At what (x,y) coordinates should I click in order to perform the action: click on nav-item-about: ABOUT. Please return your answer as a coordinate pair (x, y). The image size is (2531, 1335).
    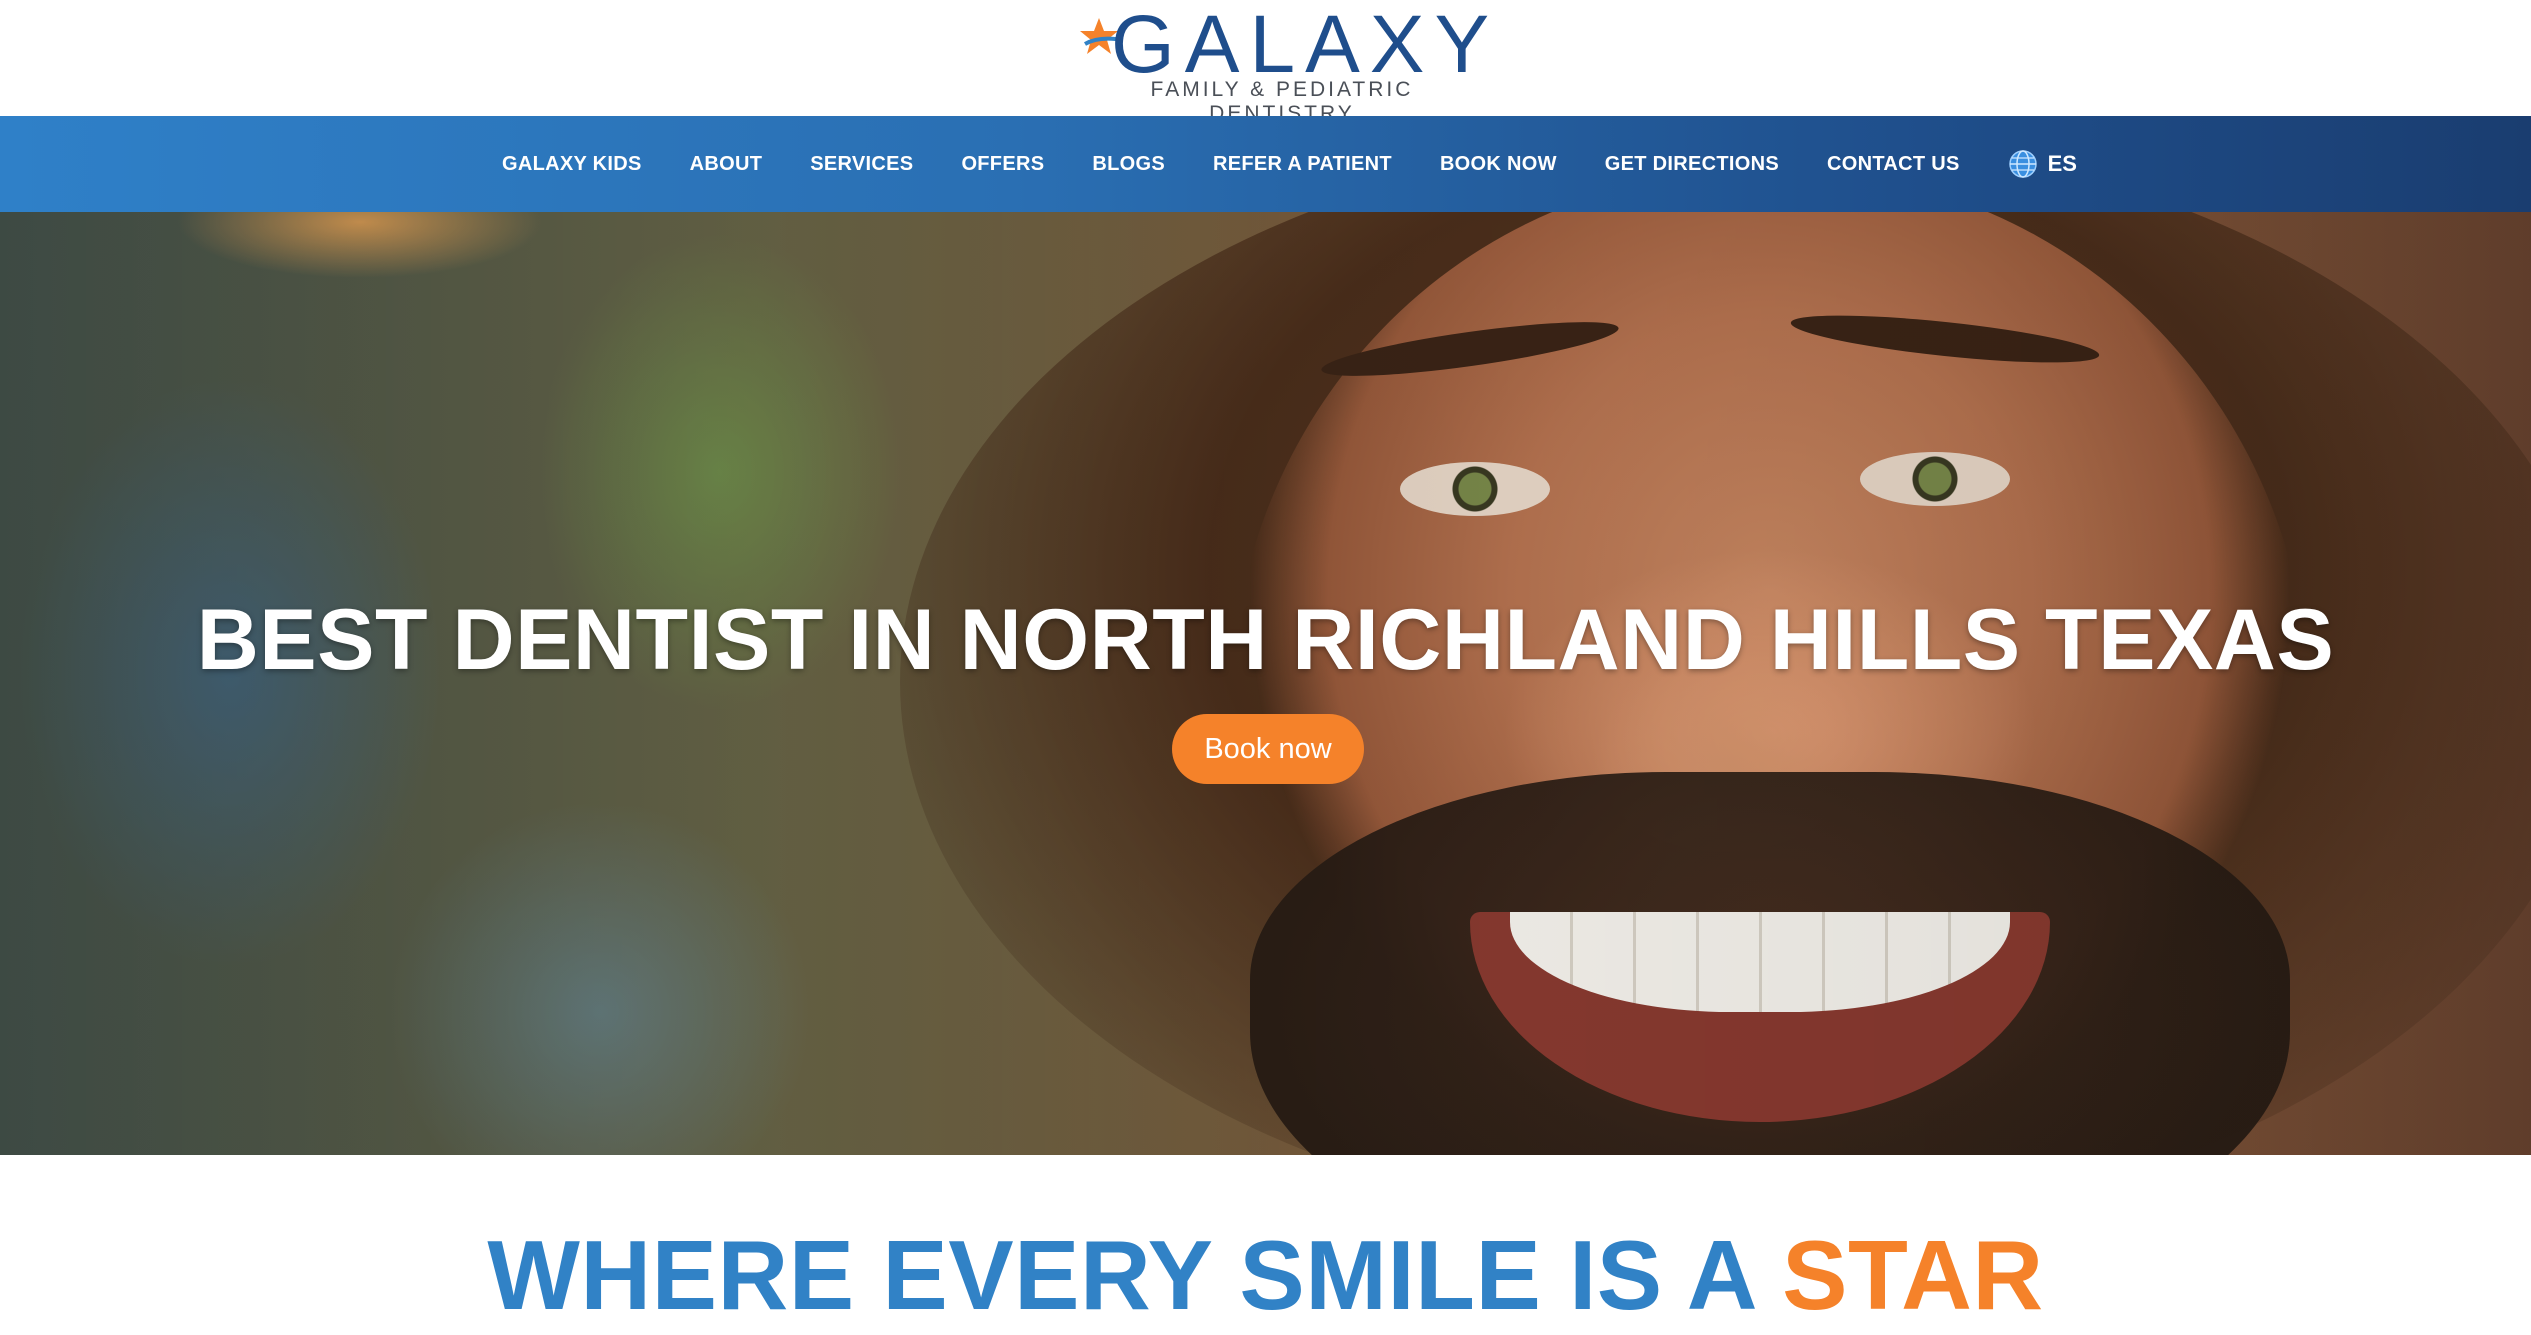
    Looking at the image, I should click on (726, 164).